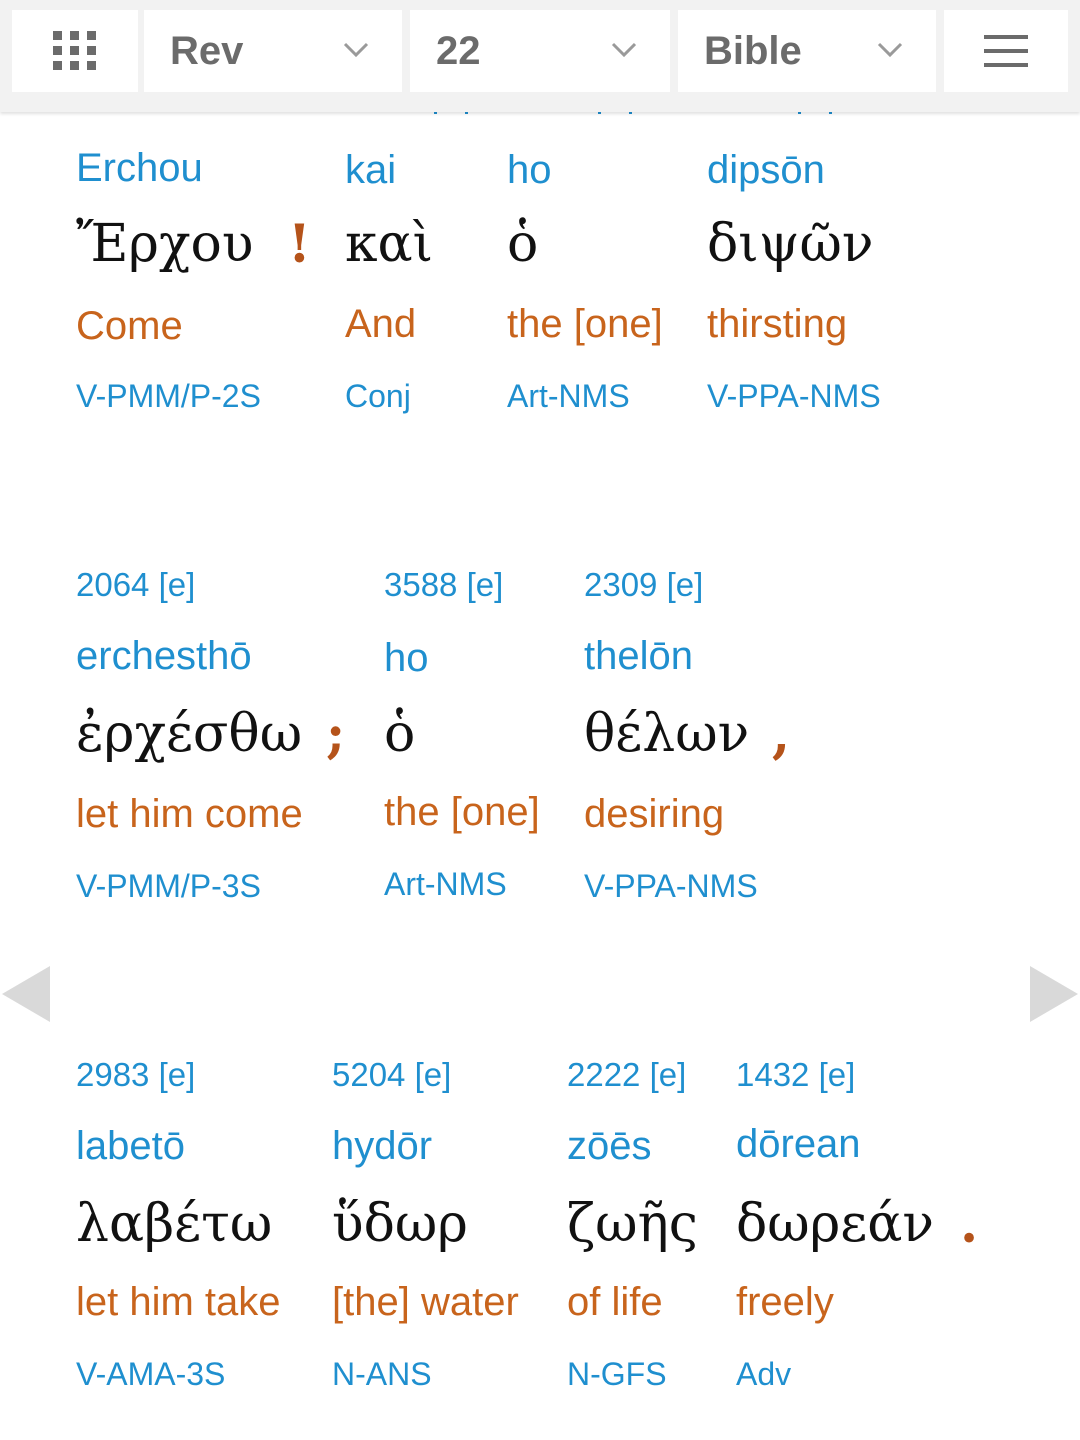 The height and width of the screenshot is (1440, 1080). Describe the element at coordinates (1054, 994) in the screenshot. I see `next-verse-arrow-icon` at that location.